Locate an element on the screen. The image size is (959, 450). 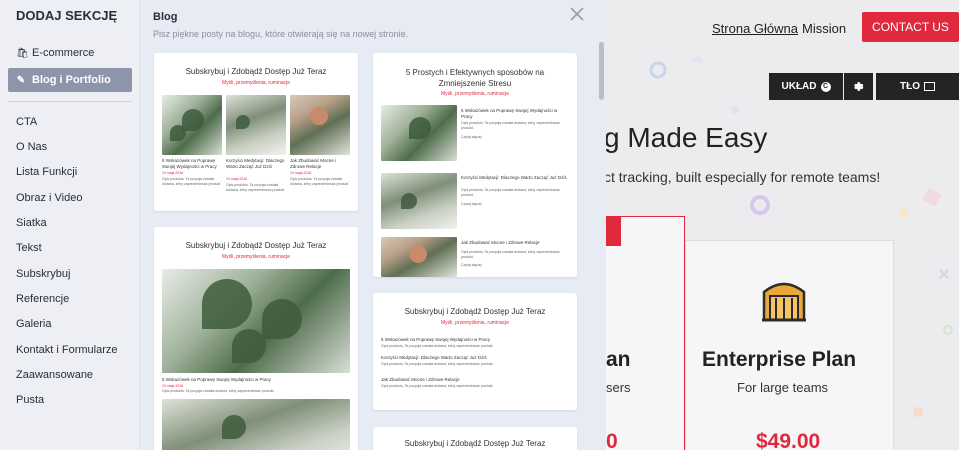
sidebar-item-label: Zaawansowane is located at coordinates (55, 375).